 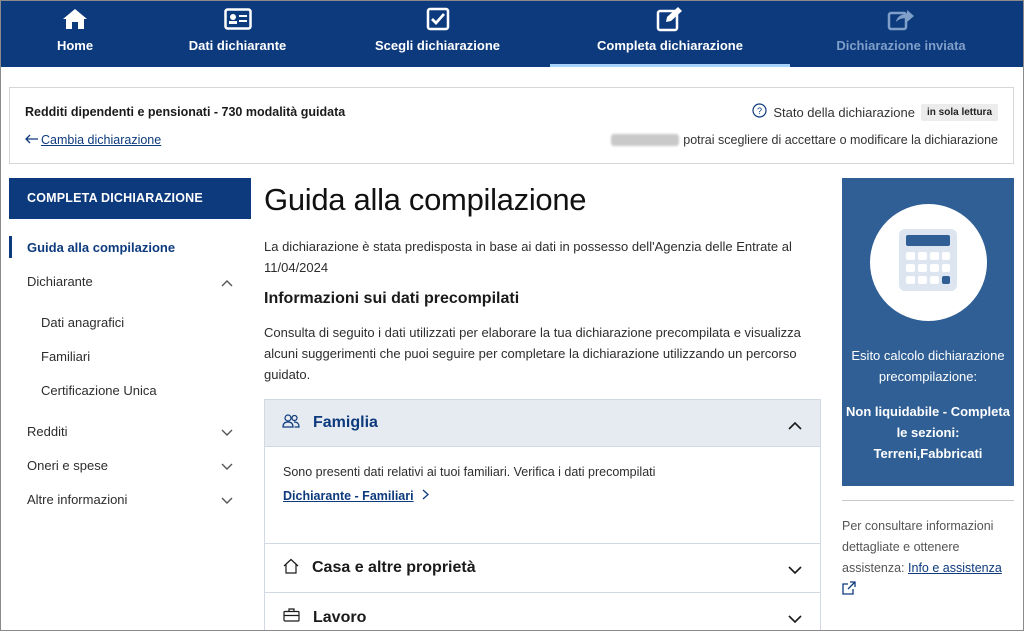 What do you see at coordinates (425, 496) in the screenshot?
I see `chevron-right-icon` at bounding box center [425, 496].